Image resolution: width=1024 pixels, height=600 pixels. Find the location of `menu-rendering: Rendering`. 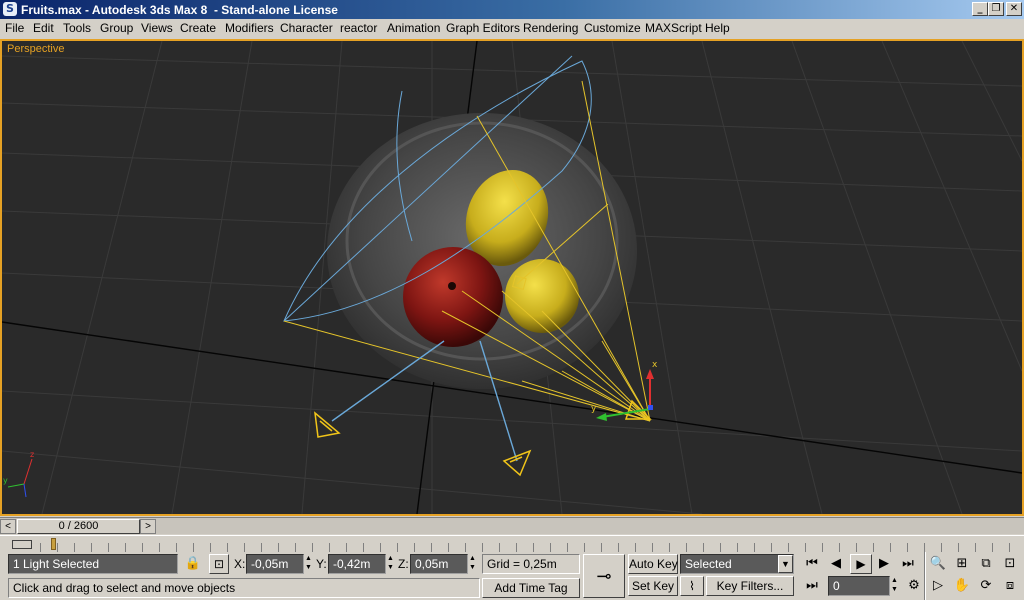

menu-rendering: Rendering is located at coordinates (550, 28).